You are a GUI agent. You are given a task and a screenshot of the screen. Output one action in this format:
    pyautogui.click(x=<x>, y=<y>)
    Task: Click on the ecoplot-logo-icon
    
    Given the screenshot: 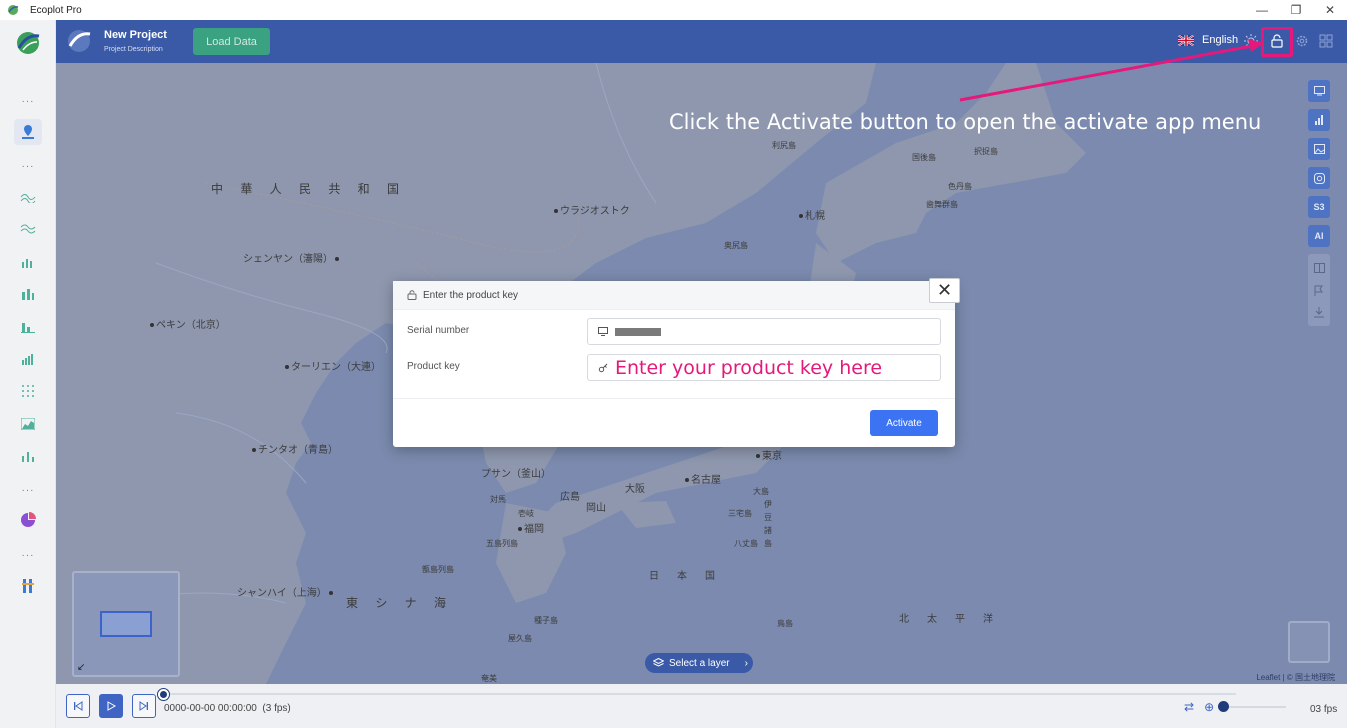 What is the action you would take?
    pyautogui.click(x=28, y=43)
    